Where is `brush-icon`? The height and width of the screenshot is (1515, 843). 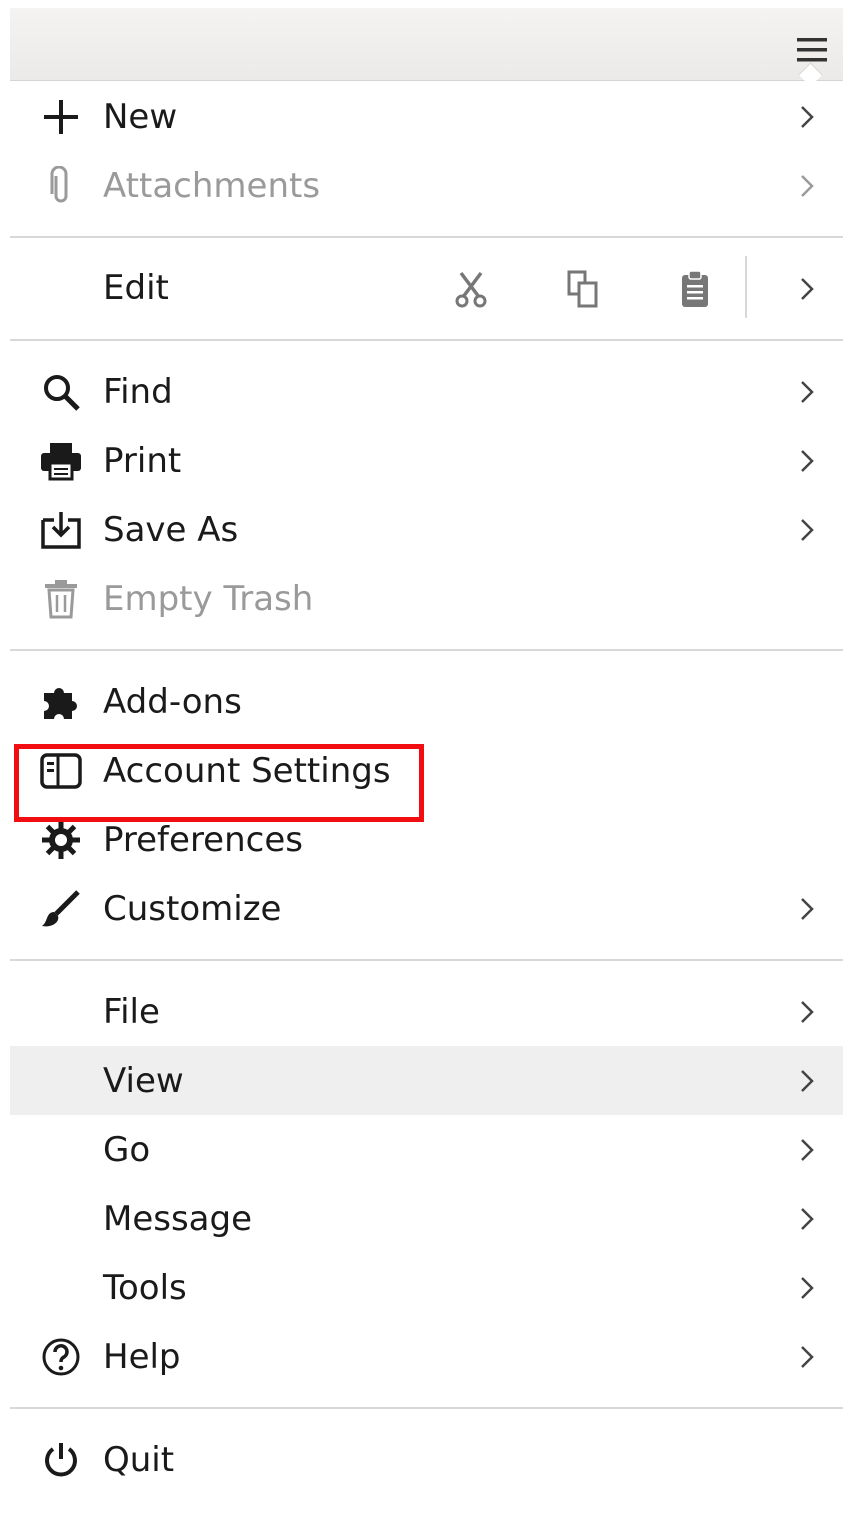
brush-icon is located at coordinates (61, 909).